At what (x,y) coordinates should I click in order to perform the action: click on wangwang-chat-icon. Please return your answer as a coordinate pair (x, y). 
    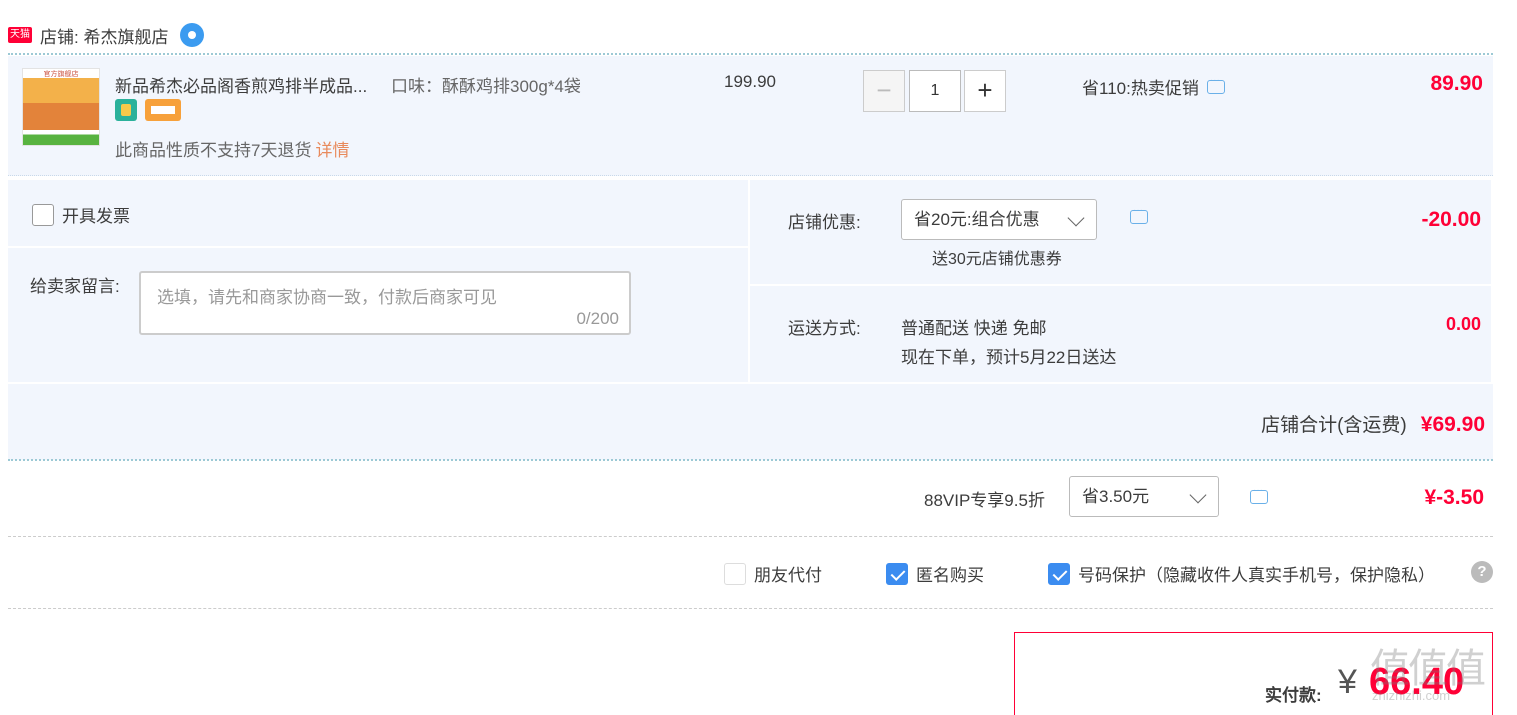
    Looking at the image, I should click on (192, 35).